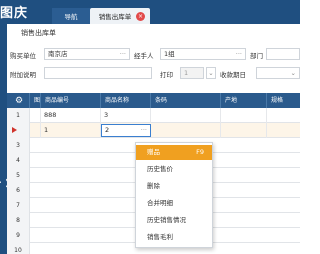  Describe the element at coordinates (115, 17) in the screenshot. I see `tab-sales-outbound-label: 销售出库单` at that location.